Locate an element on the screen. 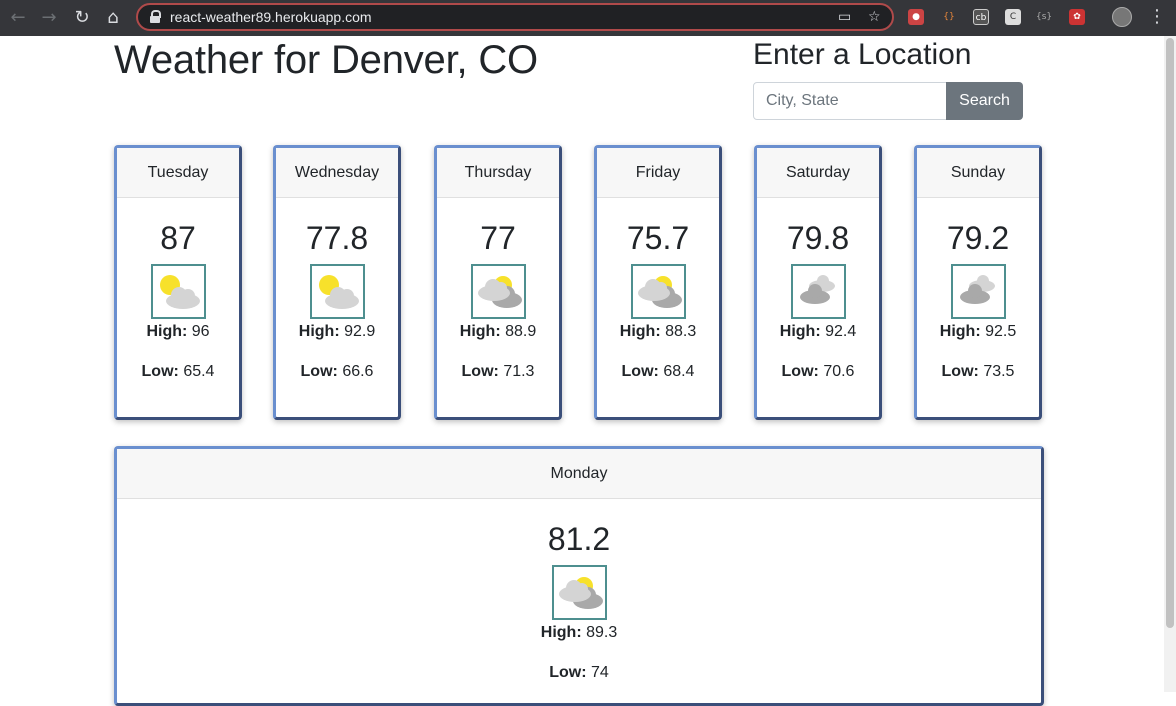 The height and width of the screenshot is (706, 1176). forecast-card-saturday: Saturday 79.8 High: 92.4 Low: 70.6 is located at coordinates (818, 282).